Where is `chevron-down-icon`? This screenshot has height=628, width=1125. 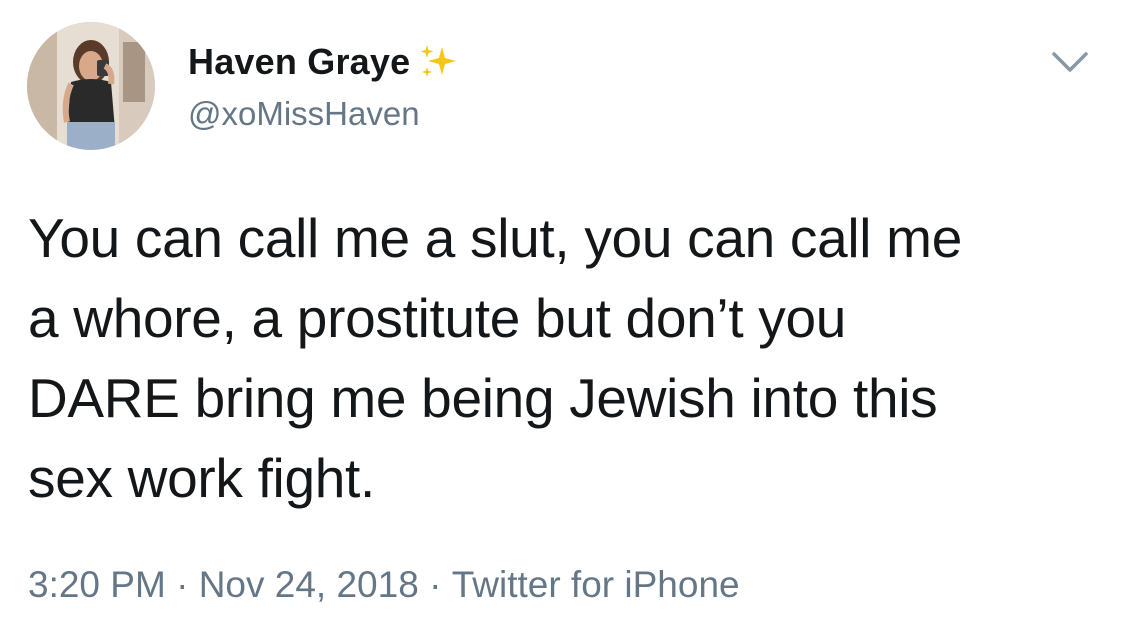 chevron-down-icon is located at coordinates (1070, 62).